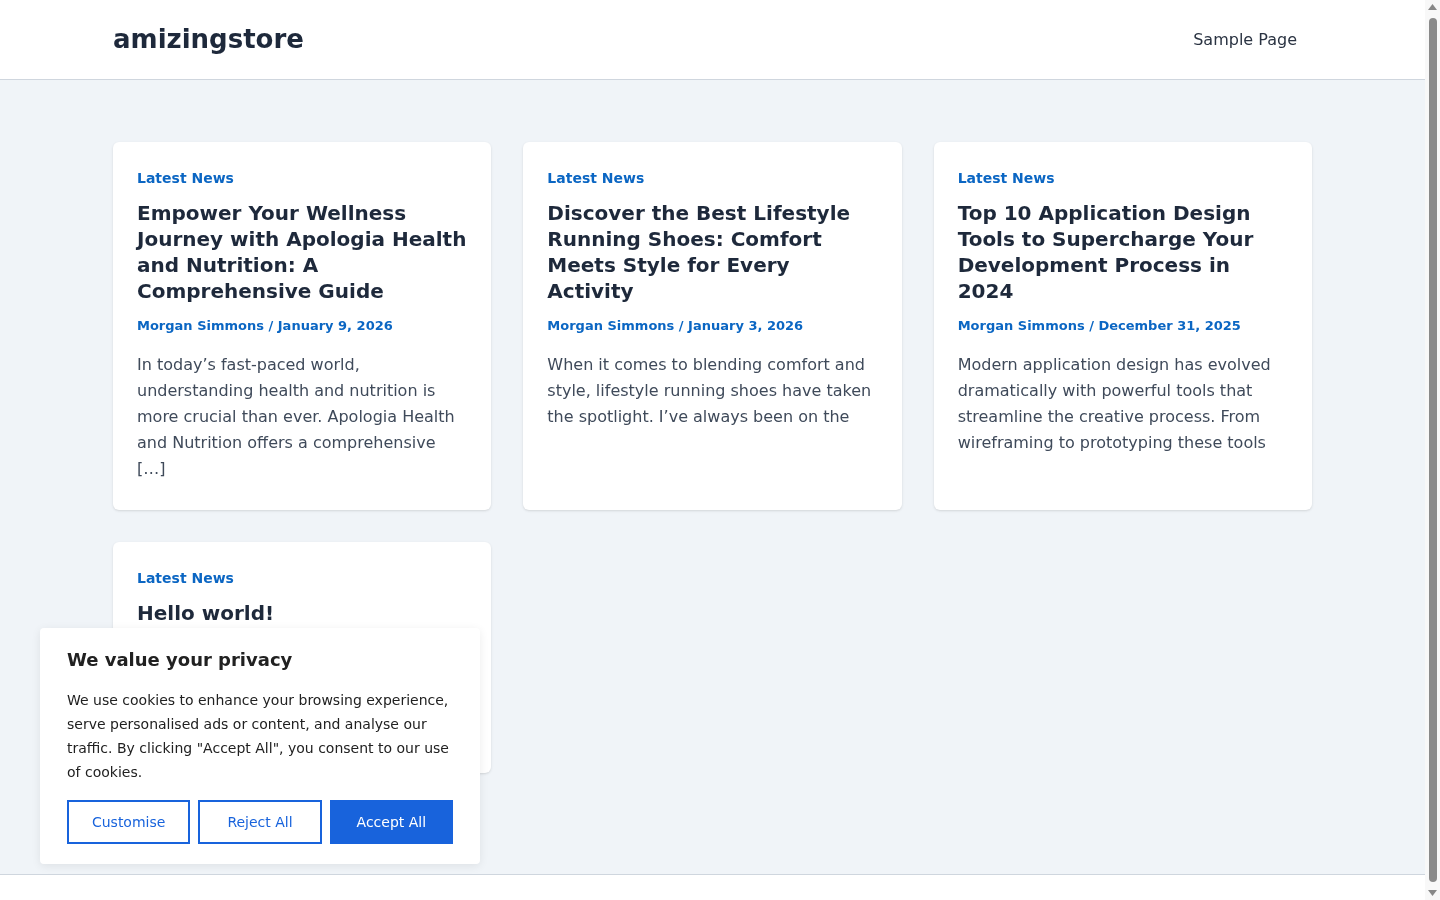 Image resolution: width=1440 pixels, height=900 pixels. What do you see at coordinates (302, 613) in the screenshot?
I see `post-title: Hello world!` at bounding box center [302, 613].